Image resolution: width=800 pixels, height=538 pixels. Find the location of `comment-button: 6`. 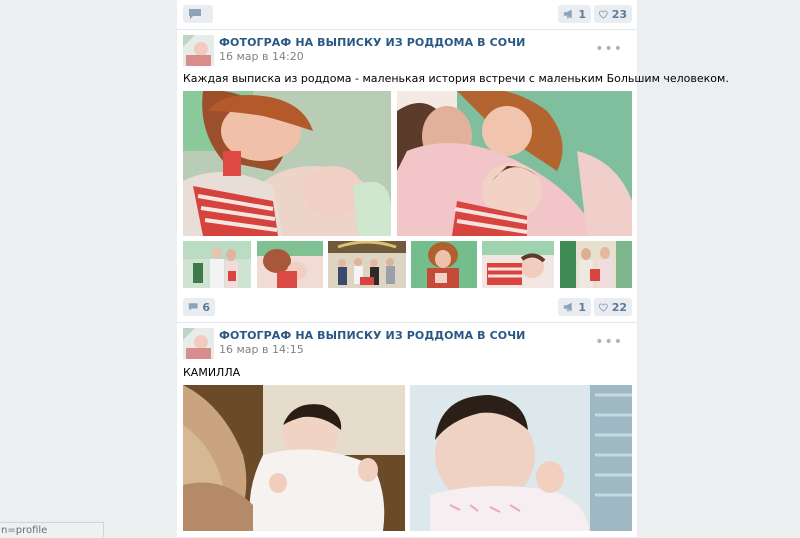

comment-button: 6 is located at coordinates (199, 307).